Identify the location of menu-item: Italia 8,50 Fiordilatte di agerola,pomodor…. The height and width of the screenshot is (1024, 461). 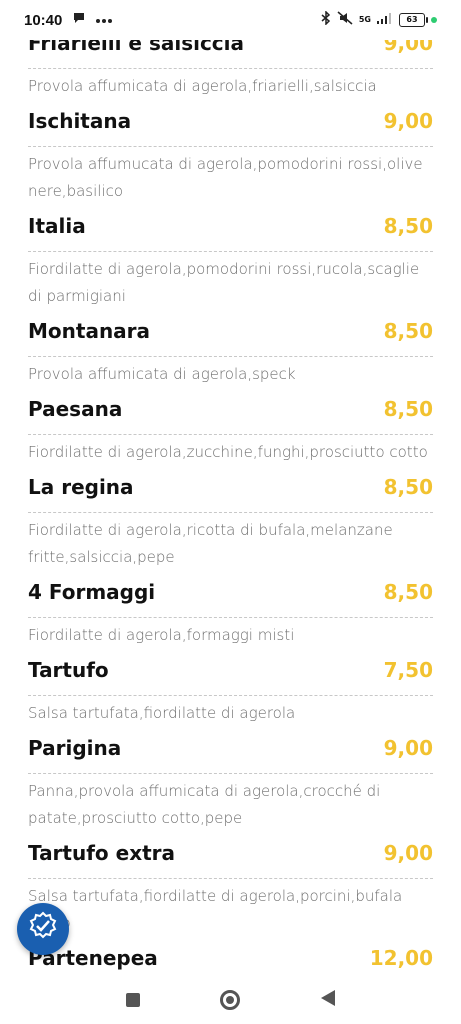
(230, 259).